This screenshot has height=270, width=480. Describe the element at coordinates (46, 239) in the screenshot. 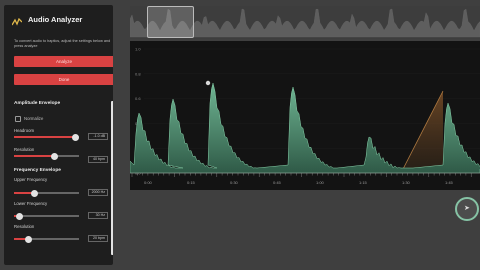

I see `freq-resolution-slider` at that location.